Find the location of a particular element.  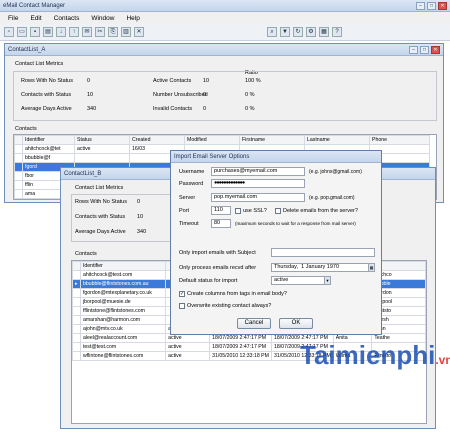

menu-help: Help is located at coordinates (132, 18).